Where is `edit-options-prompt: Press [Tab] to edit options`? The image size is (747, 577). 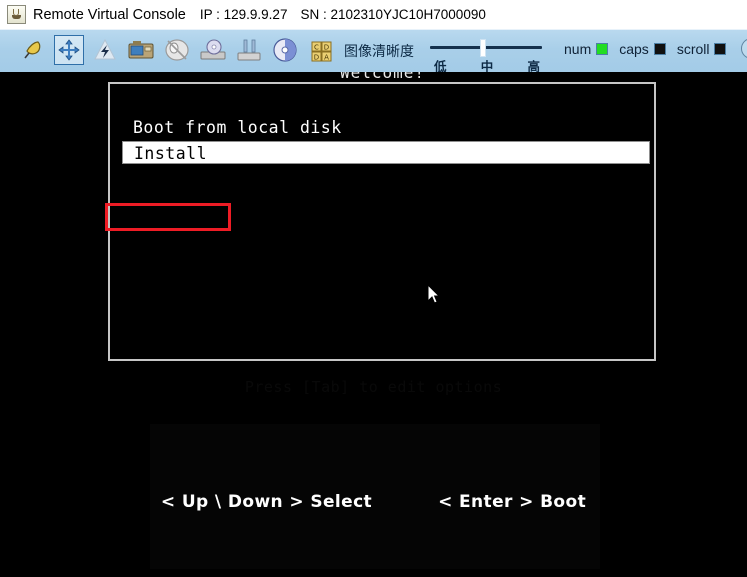
edit-options-prompt: Press [Tab] to edit options is located at coordinates (373, 387).